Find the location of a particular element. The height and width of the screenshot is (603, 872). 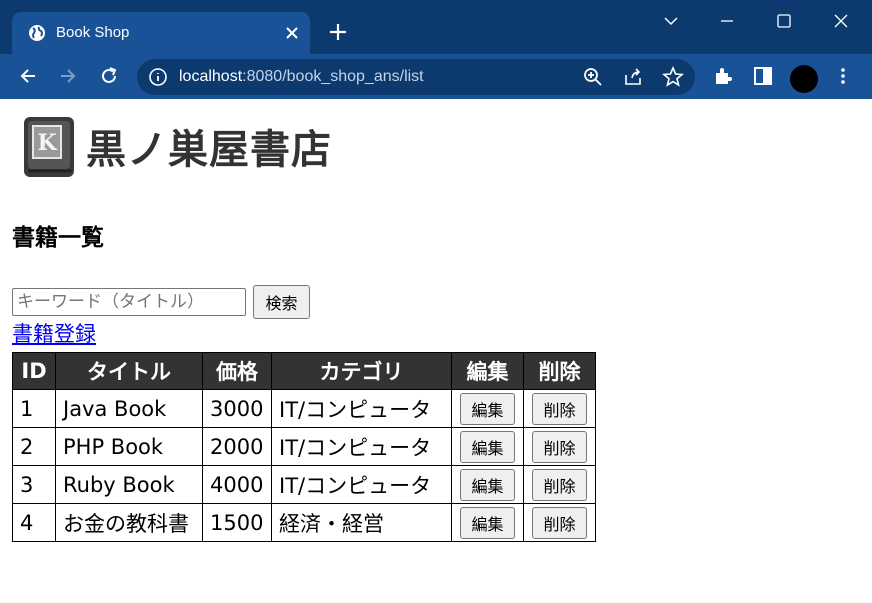

bookmark-star-icon is located at coordinates (673, 77).